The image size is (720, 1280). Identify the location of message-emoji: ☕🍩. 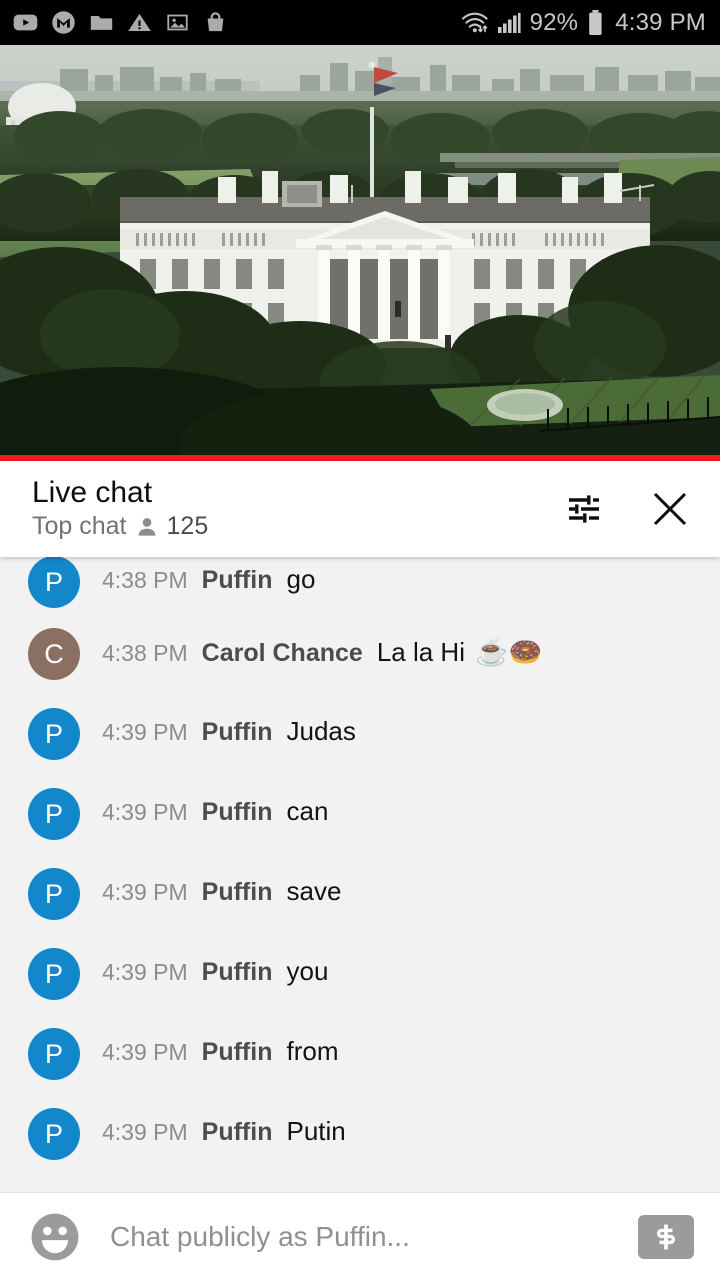
(508, 652).